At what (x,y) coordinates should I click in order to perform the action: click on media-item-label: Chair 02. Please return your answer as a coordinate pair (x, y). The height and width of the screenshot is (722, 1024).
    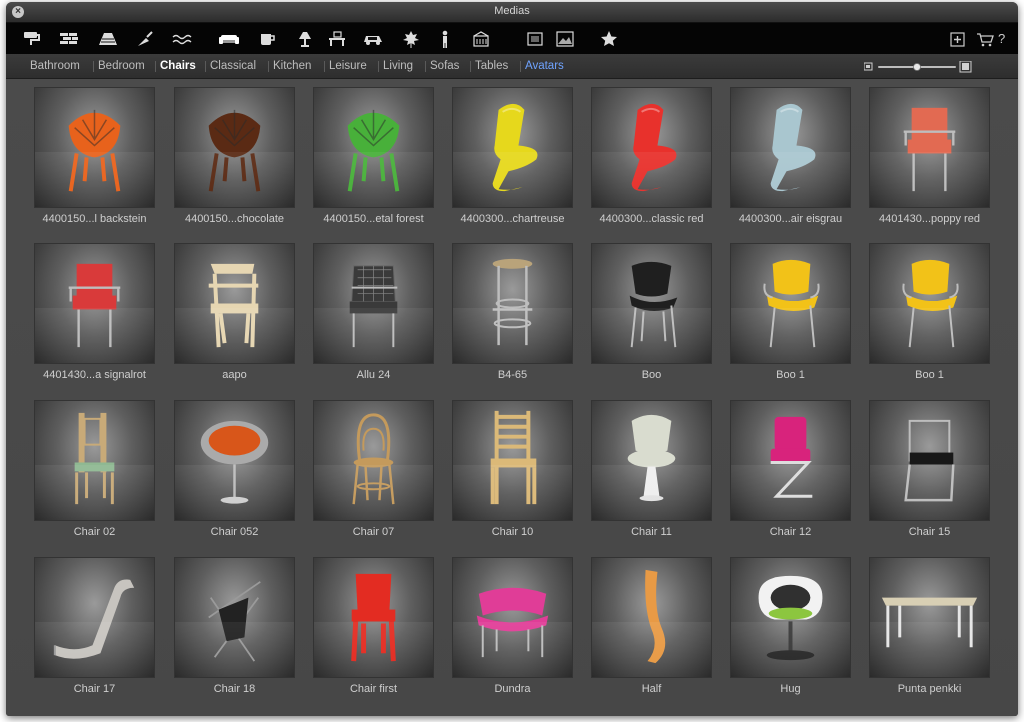
    Looking at the image, I should click on (94, 532).